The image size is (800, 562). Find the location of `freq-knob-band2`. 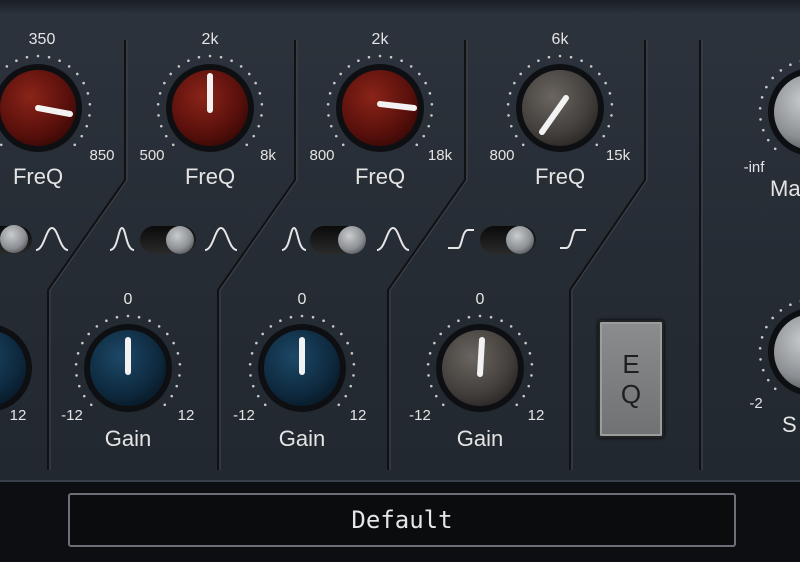

freq-knob-band2 is located at coordinates (210, 103).